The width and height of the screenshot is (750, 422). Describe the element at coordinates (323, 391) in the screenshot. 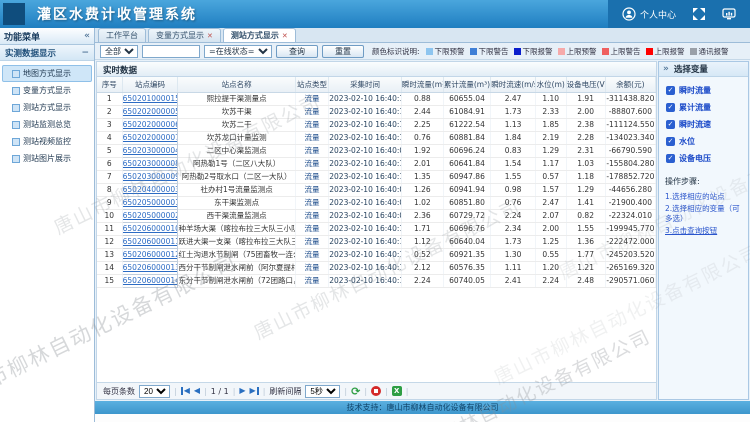

I see `refresh-interval-select: 5秒` at that location.